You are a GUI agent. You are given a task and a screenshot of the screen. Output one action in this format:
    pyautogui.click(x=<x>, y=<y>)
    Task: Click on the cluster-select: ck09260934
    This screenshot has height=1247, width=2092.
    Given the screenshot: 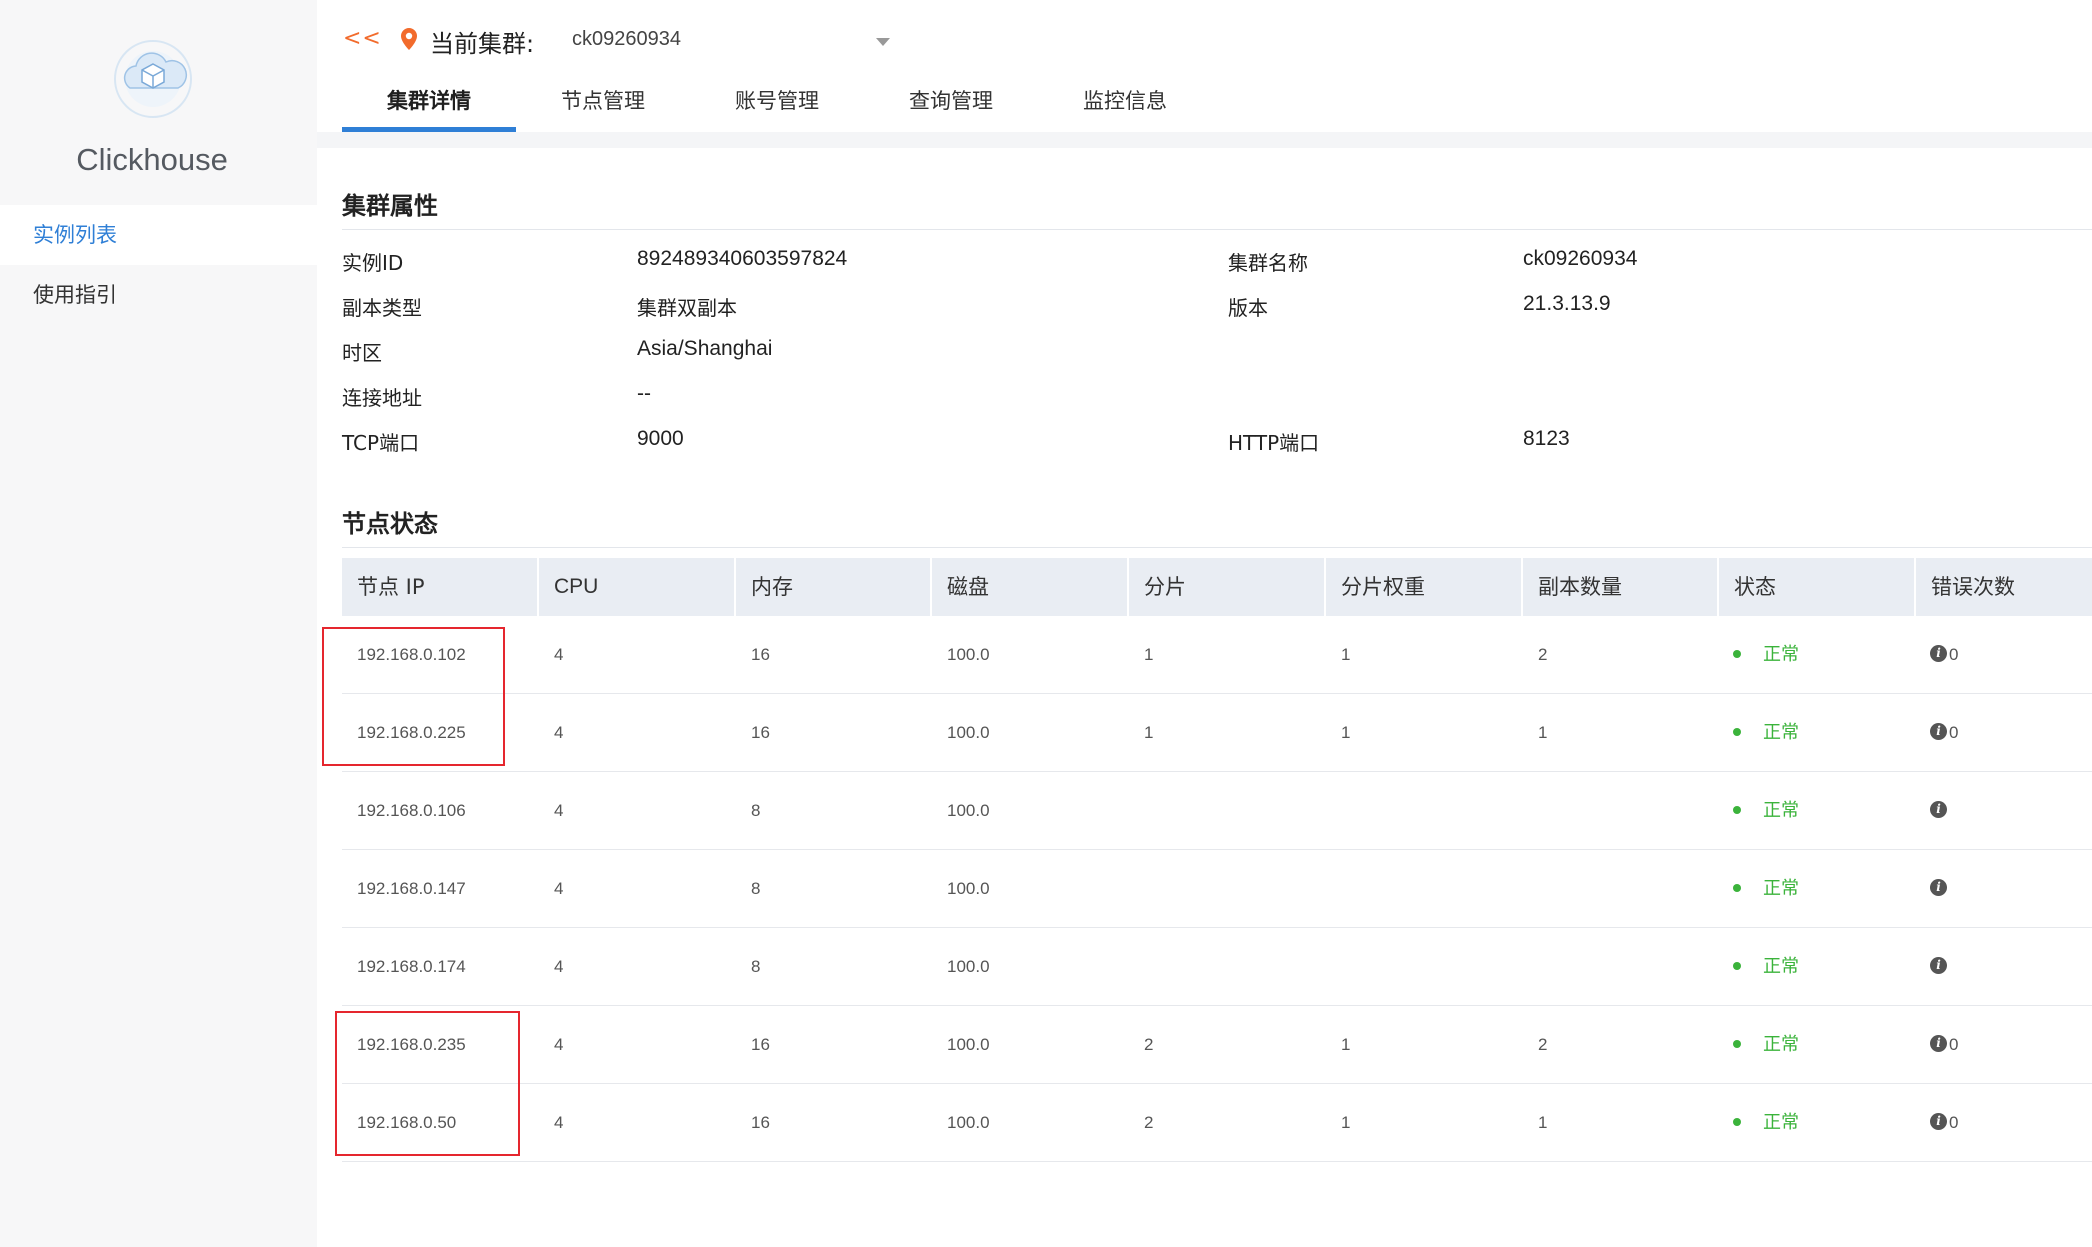 What is the action you would take?
    pyautogui.click(x=730, y=41)
    